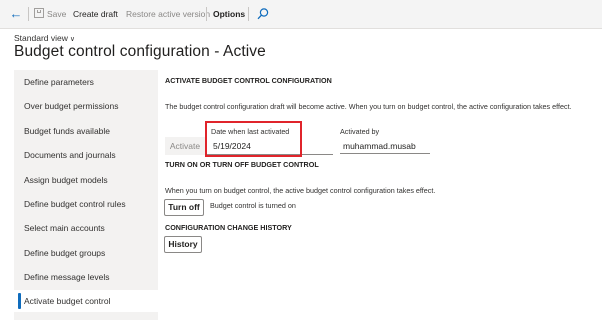 This screenshot has width=602, height=320. Describe the element at coordinates (86, 180) in the screenshot. I see `sidebar-item-assign-budget-models: Assign budget models` at that location.